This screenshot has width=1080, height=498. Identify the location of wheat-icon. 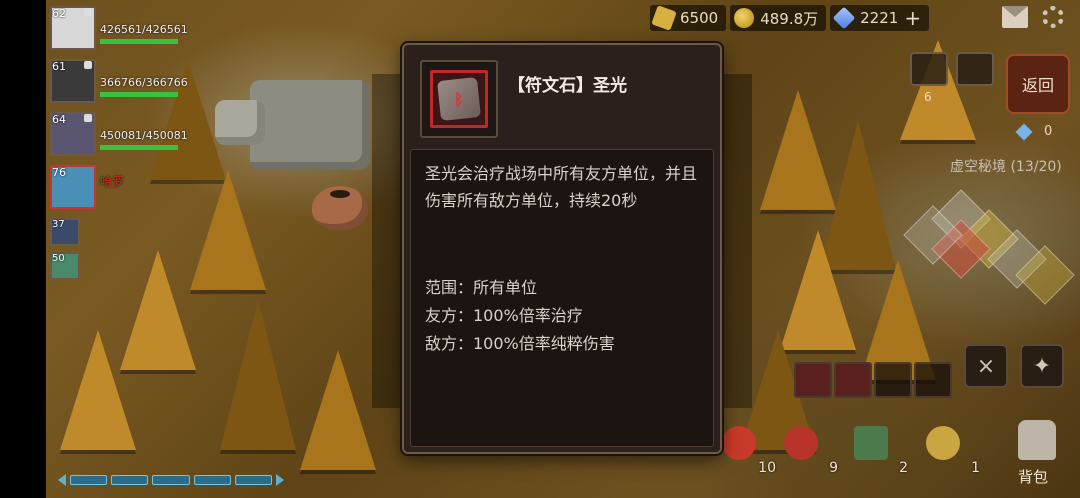
(664, 18).